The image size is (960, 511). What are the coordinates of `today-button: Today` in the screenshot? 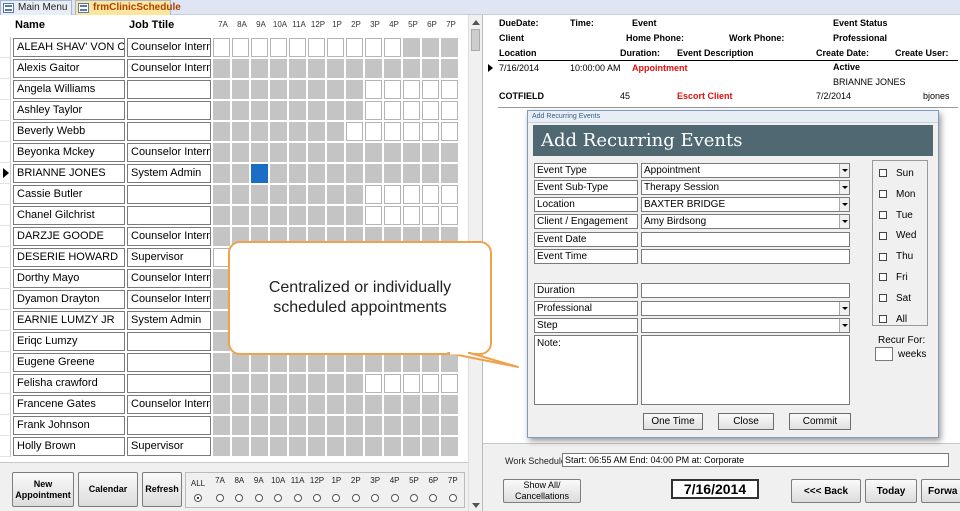 It's located at (891, 491).